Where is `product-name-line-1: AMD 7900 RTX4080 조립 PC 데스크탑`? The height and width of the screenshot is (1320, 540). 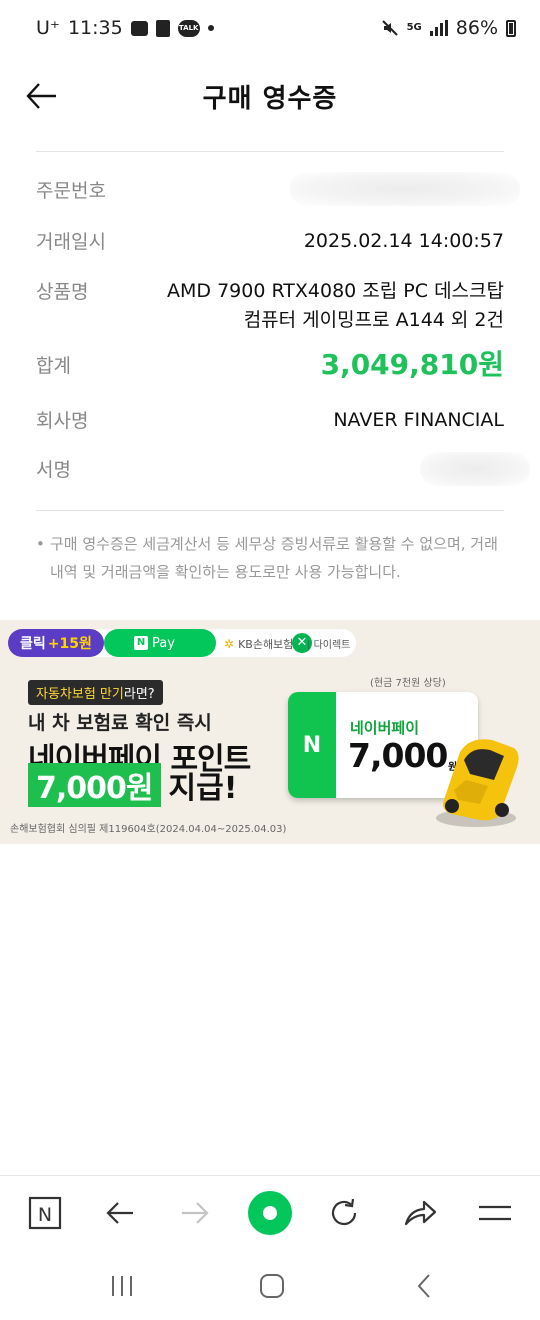
product-name-line-1: AMD 7900 RTX4080 조립 PC 데스크탑 is located at coordinates (335, 291).